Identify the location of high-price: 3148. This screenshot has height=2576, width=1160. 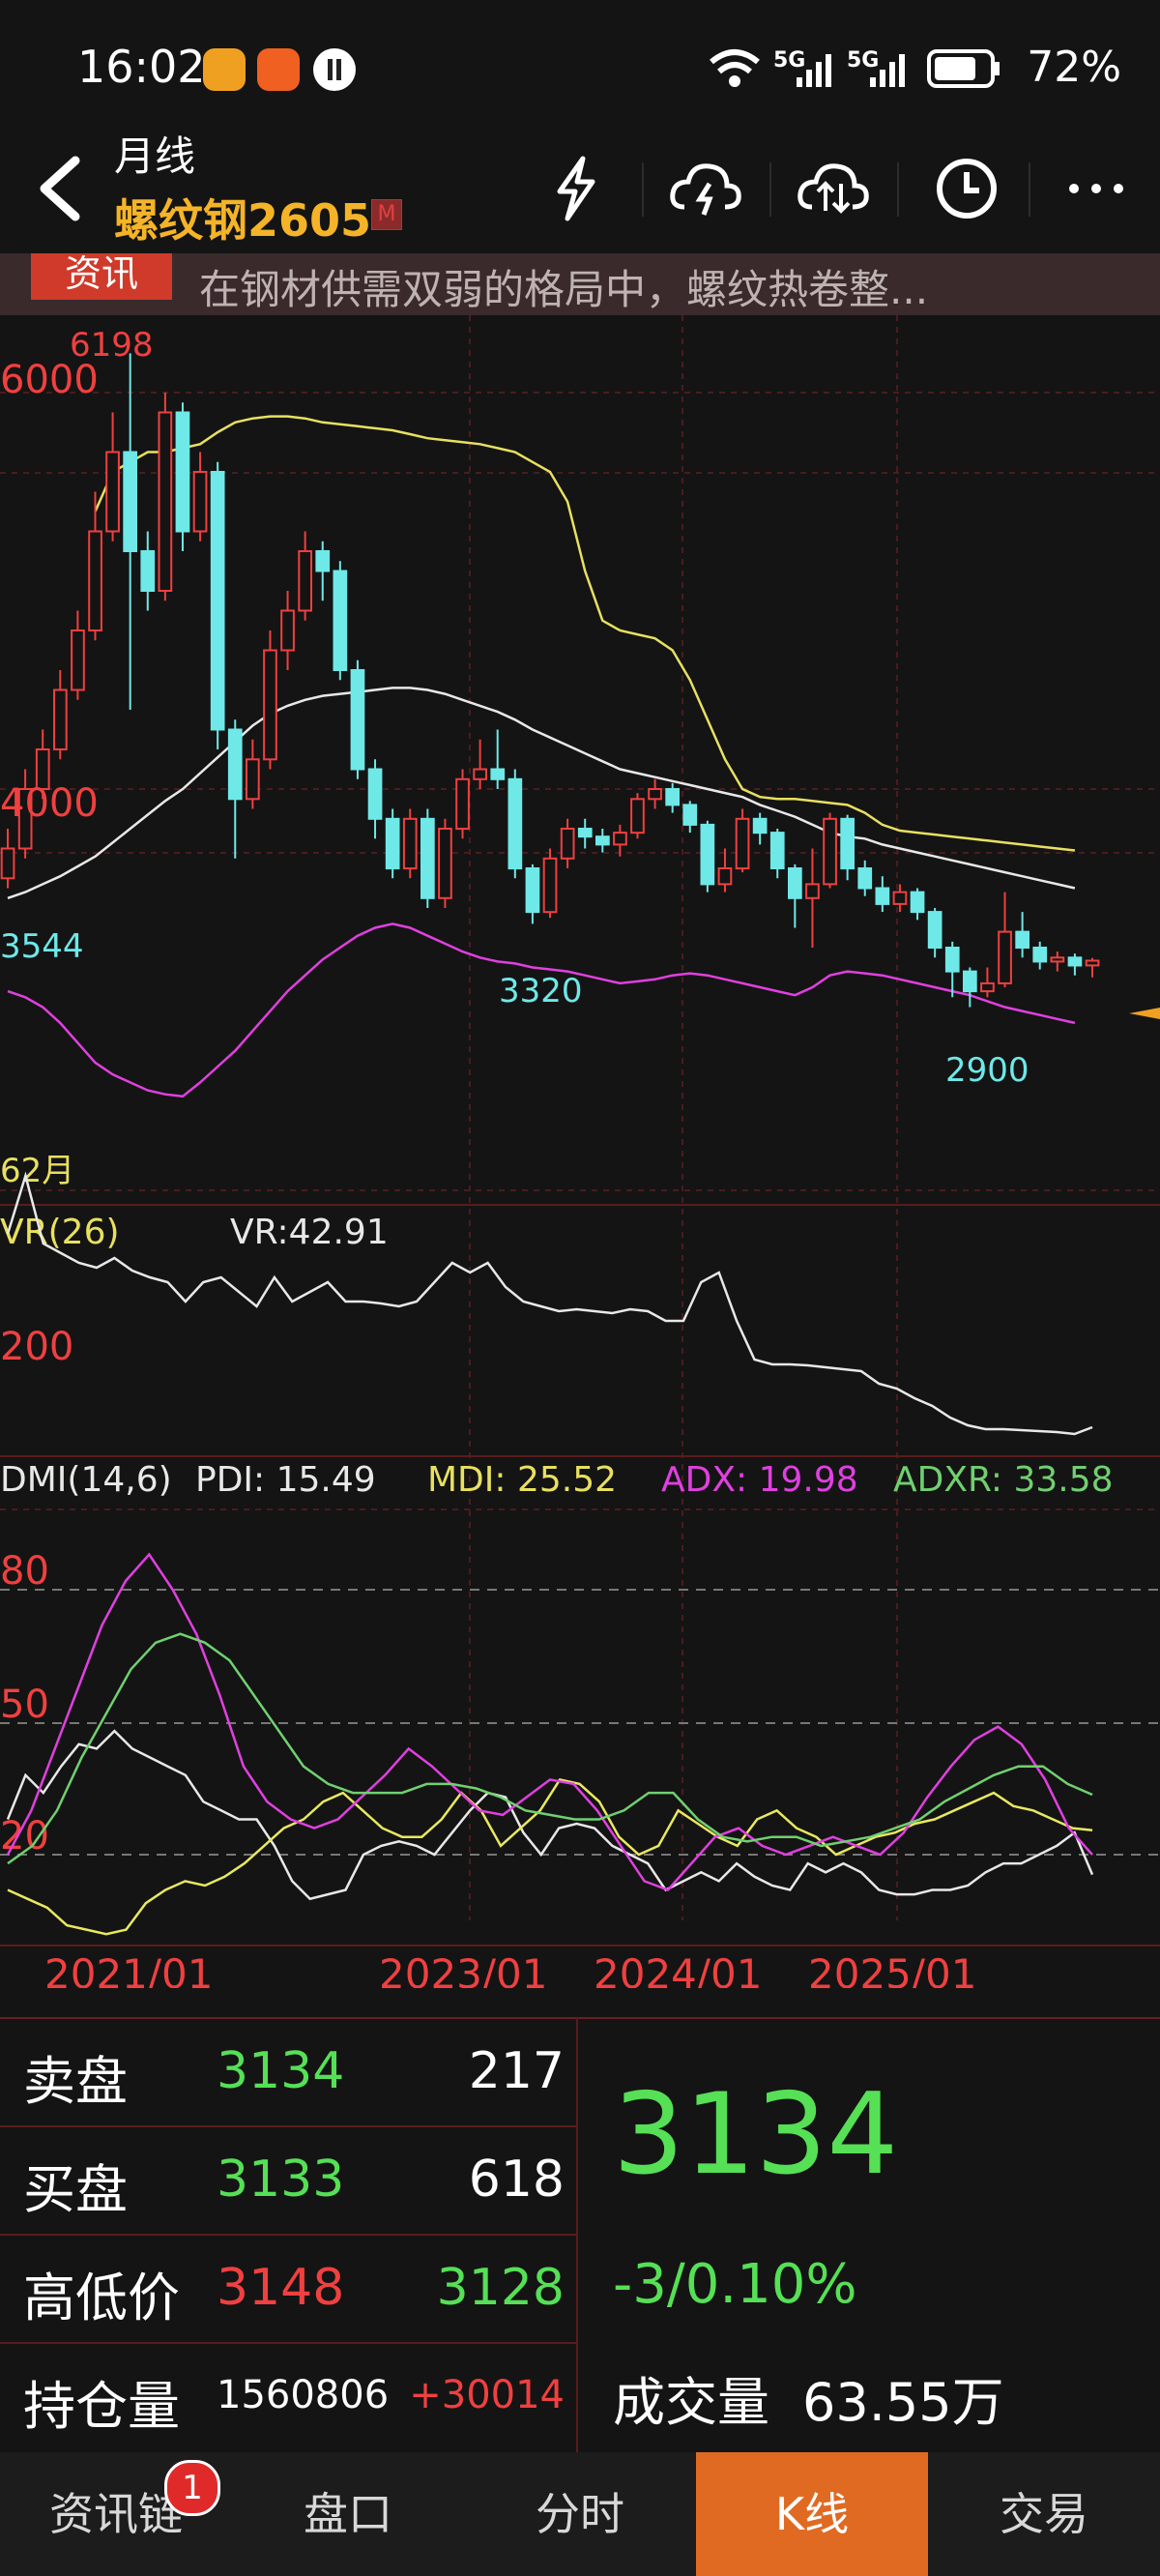
(281, 2288).